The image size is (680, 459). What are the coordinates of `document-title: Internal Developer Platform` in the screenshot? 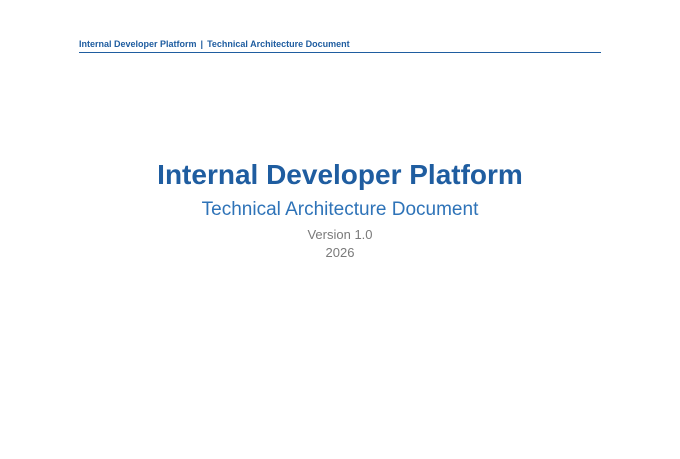 It's located at (340, 174).